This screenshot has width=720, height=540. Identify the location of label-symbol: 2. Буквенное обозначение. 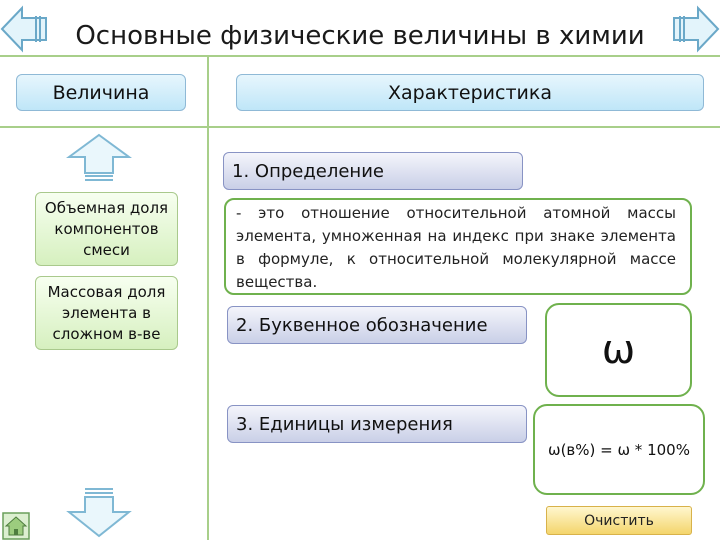
(377, 325).